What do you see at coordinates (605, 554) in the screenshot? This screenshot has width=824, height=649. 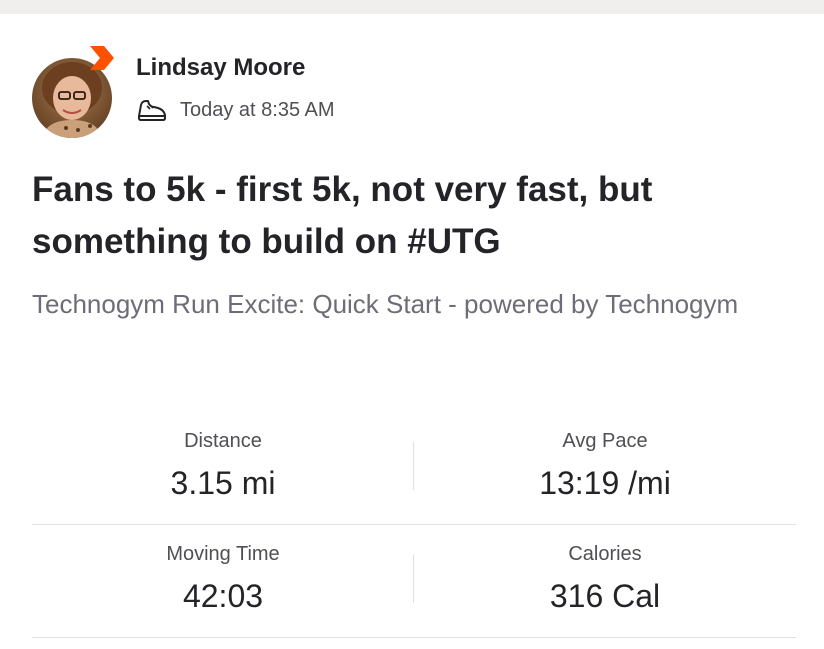 I see `stat-label: Calories` at bounding box center [605, 554].